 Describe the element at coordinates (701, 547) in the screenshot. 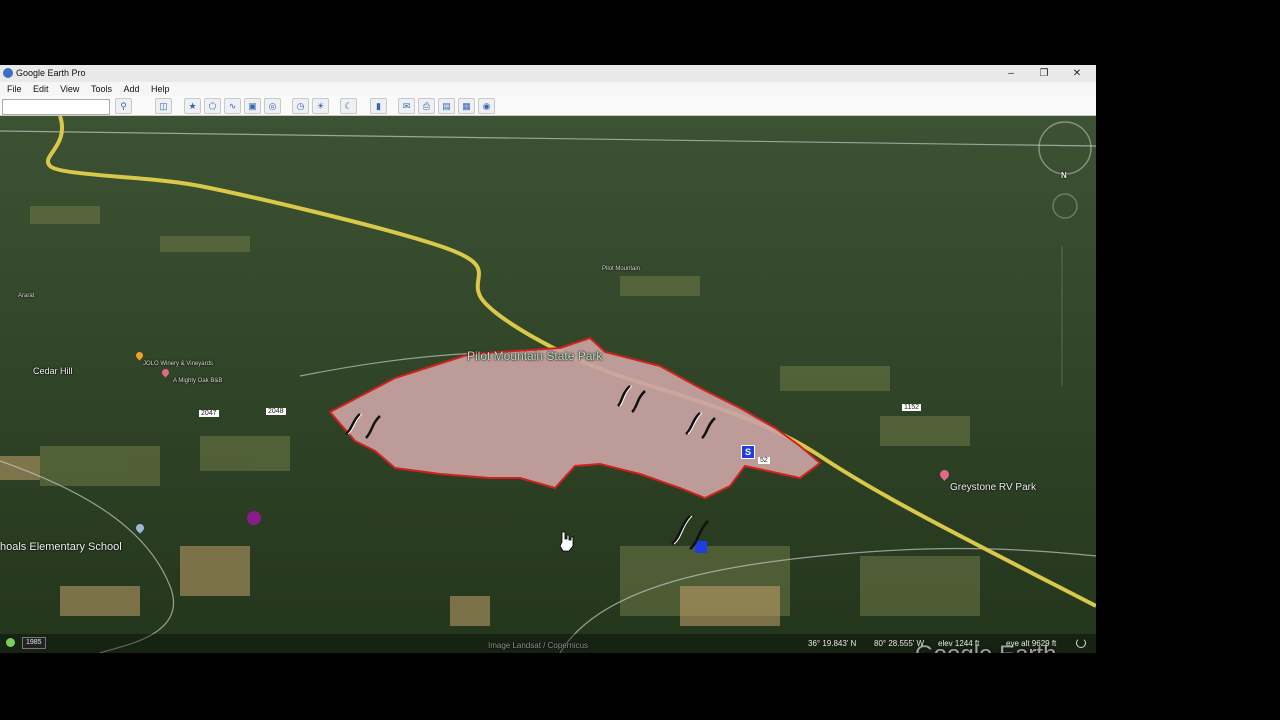

I see `blue-marker-icon` at that location.